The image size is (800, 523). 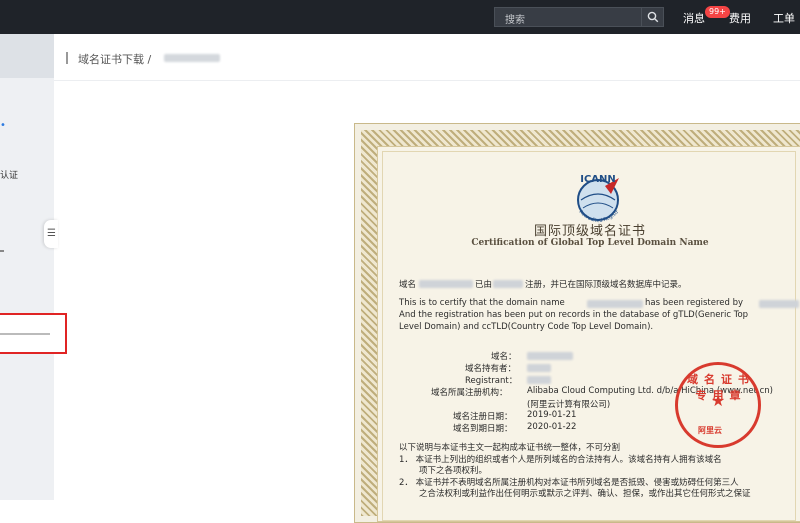 I want to click on field-holder-label: 域名持有者：, so click(x=491, y=369).